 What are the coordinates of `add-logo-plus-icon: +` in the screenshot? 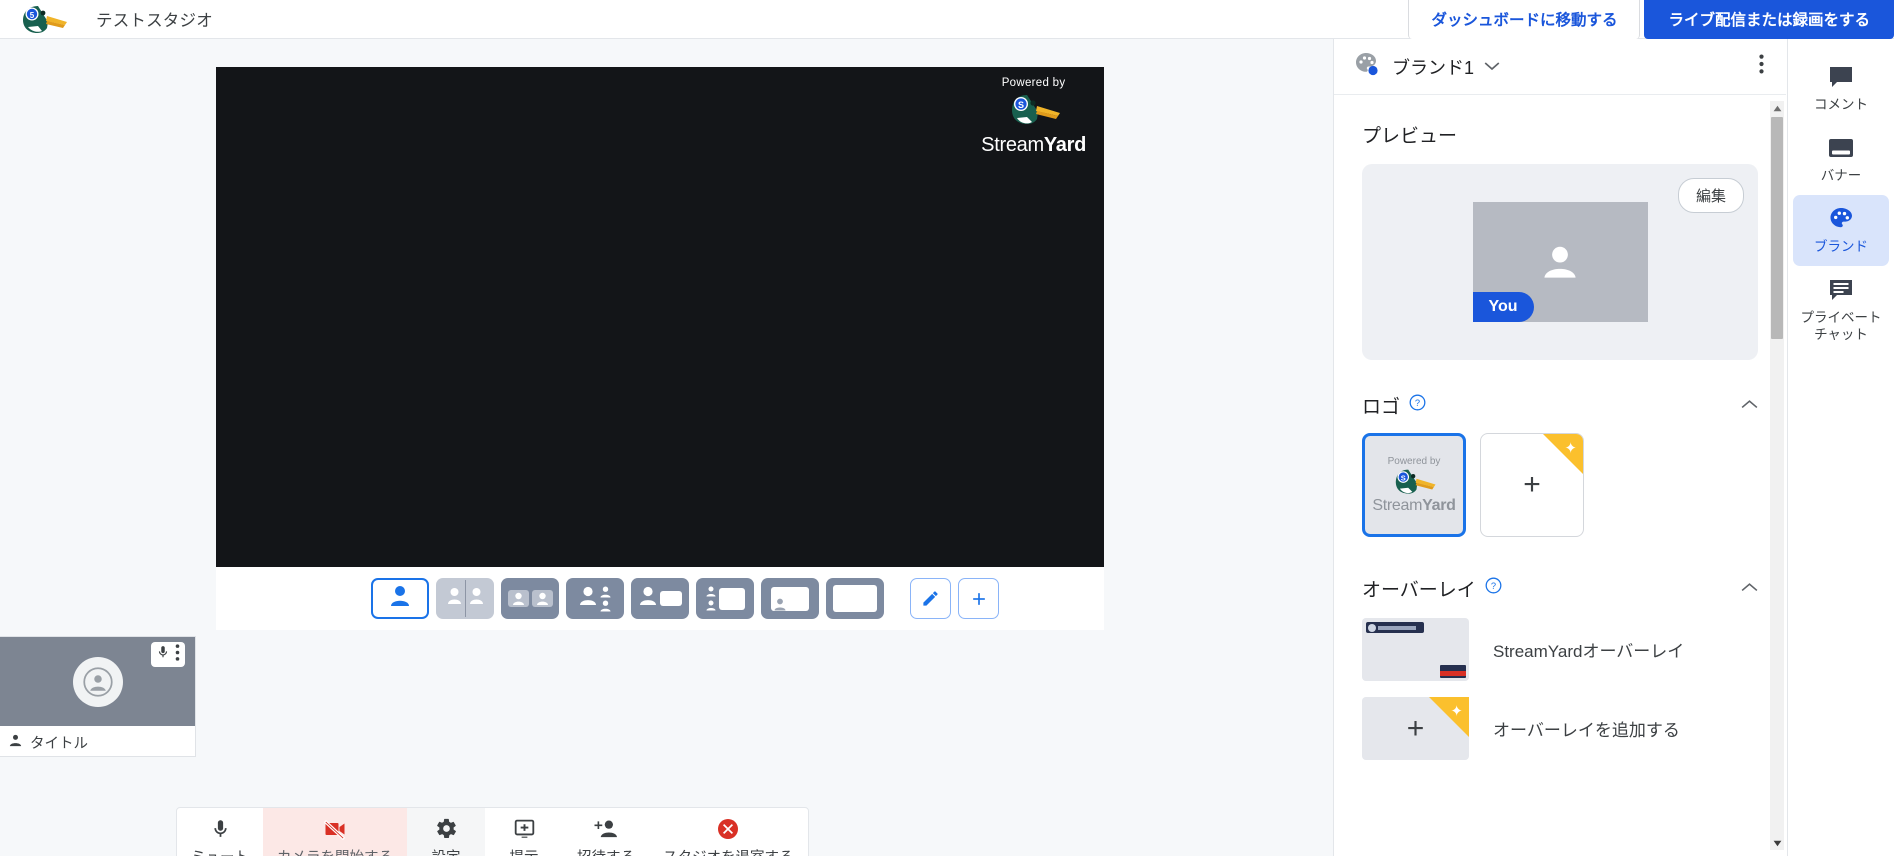 It's located at (1532, 484).